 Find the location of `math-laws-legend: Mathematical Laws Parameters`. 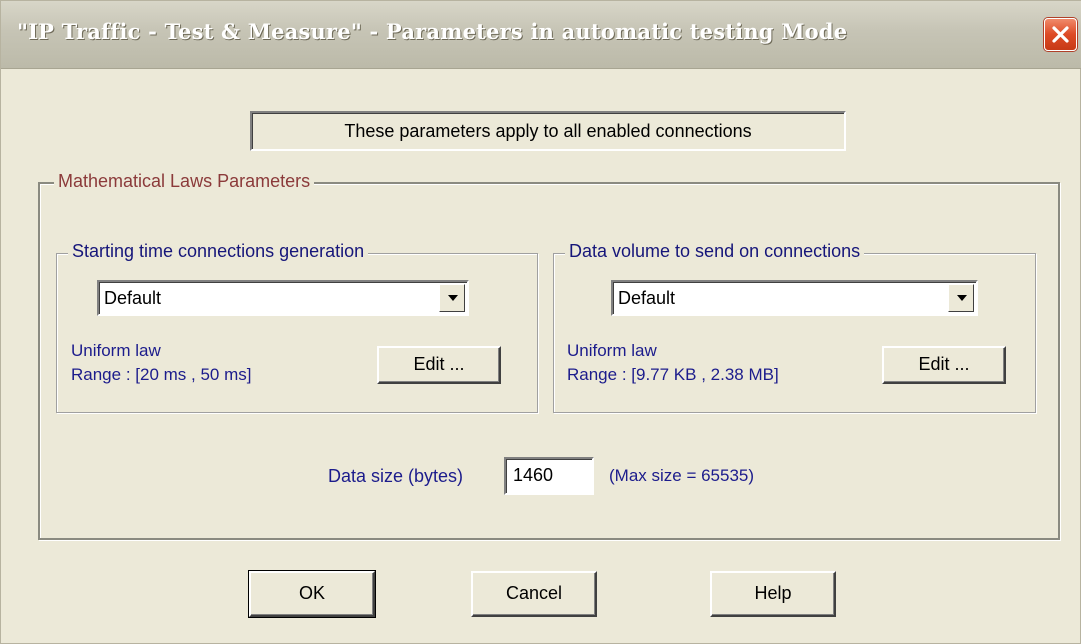

math-laws-legend: Mathematical Laws Parameters is located at coordinates (184, 181).